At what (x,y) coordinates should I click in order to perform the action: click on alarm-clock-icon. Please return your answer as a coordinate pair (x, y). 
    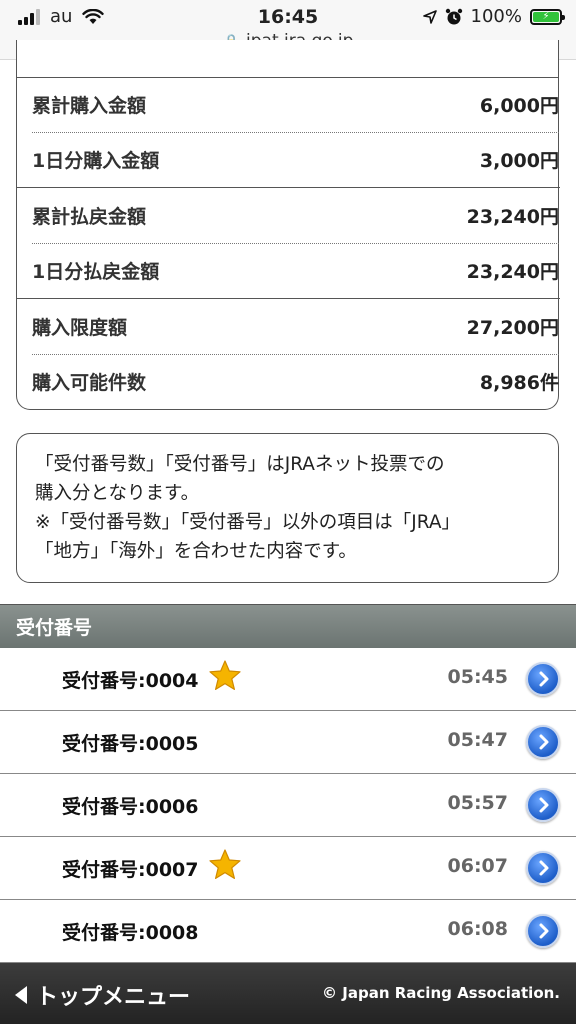
    Looking at the image, I should click on (453, 16).